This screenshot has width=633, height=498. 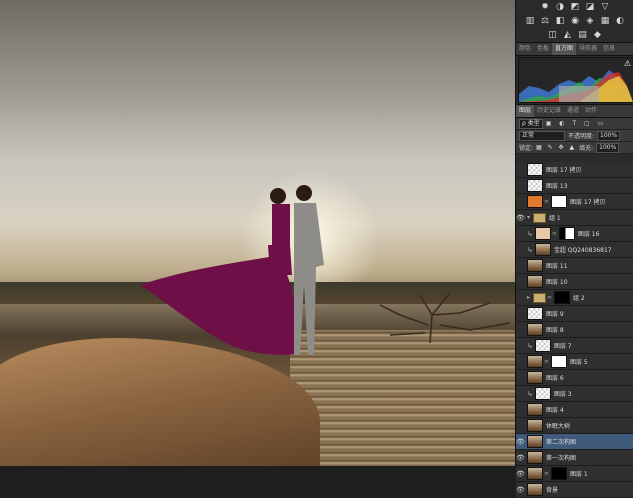 What do you see at coordinates (528, 217) in the screenshot?
I see `group-toggle-icon: ▾` at bounding box center [528, 217].